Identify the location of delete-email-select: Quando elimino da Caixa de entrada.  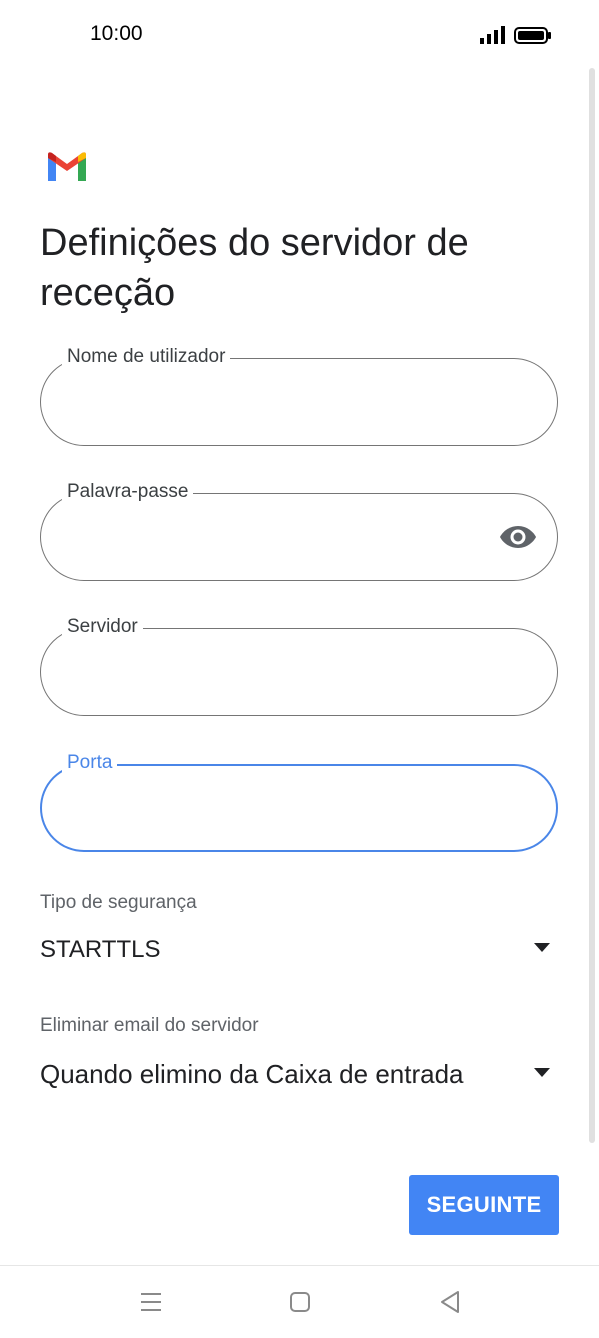
(295, 1077).